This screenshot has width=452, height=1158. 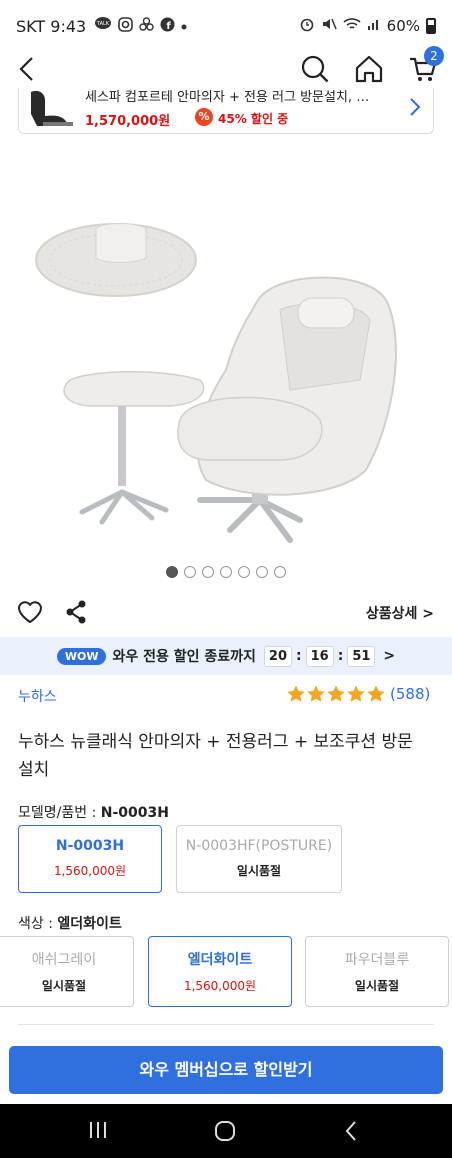 What do you see at coordinates (64, 960) in the screenshot?
I see `option-name: 애쉬그레이` at bounding box center [64, 960].